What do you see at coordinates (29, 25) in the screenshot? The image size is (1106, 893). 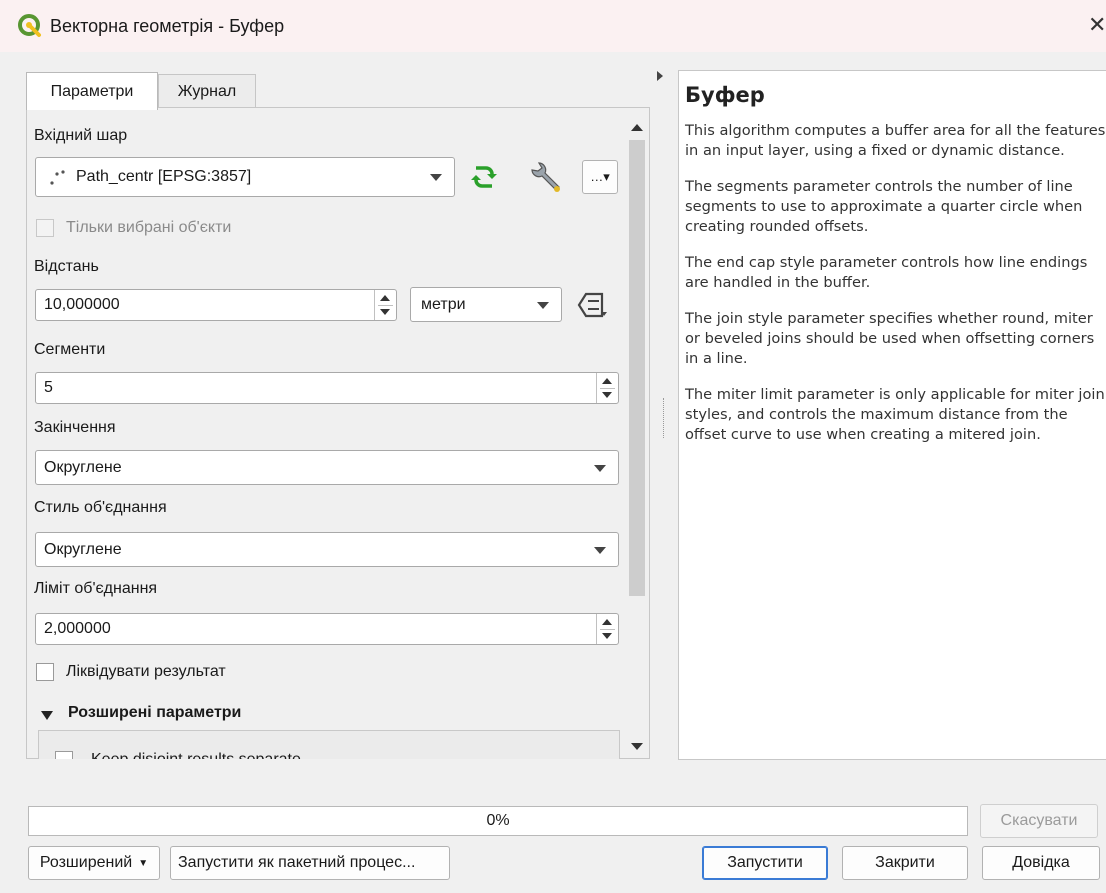 I see `qgis-logo-icon` at bounding box center [29, 25].